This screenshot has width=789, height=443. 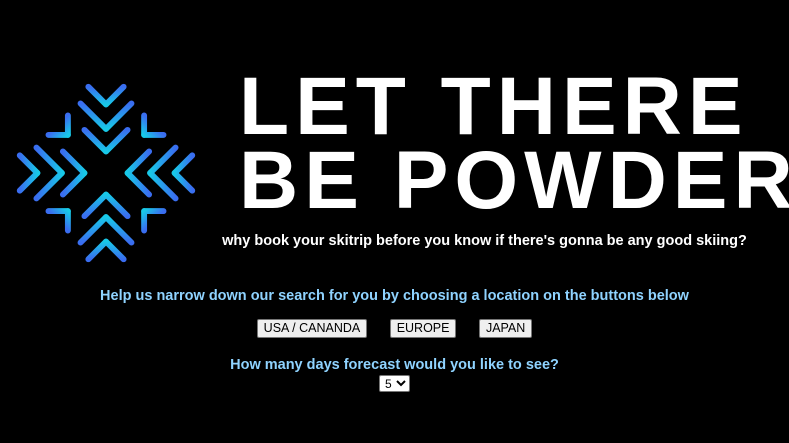 I want to click on japan-button: JAPAN, so click(x=505, y=328).